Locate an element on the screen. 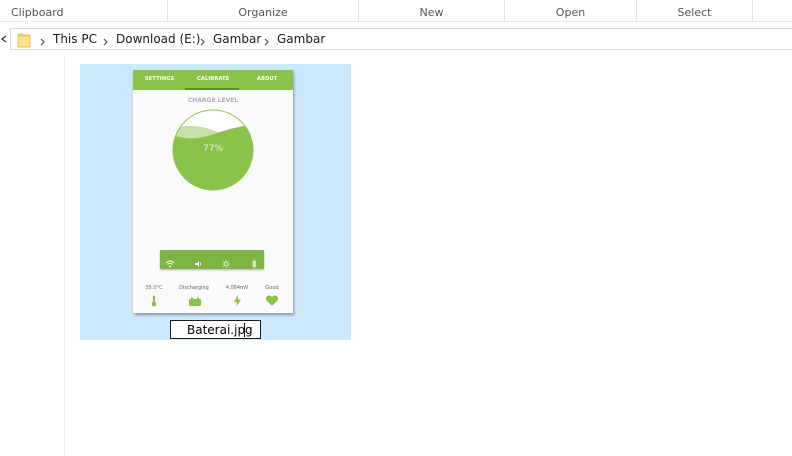 This screenshot has width=792, height=456. thumb-app-bar: SETTINGS CALIBRATE ABOUT is located at coordinates (213, 80).